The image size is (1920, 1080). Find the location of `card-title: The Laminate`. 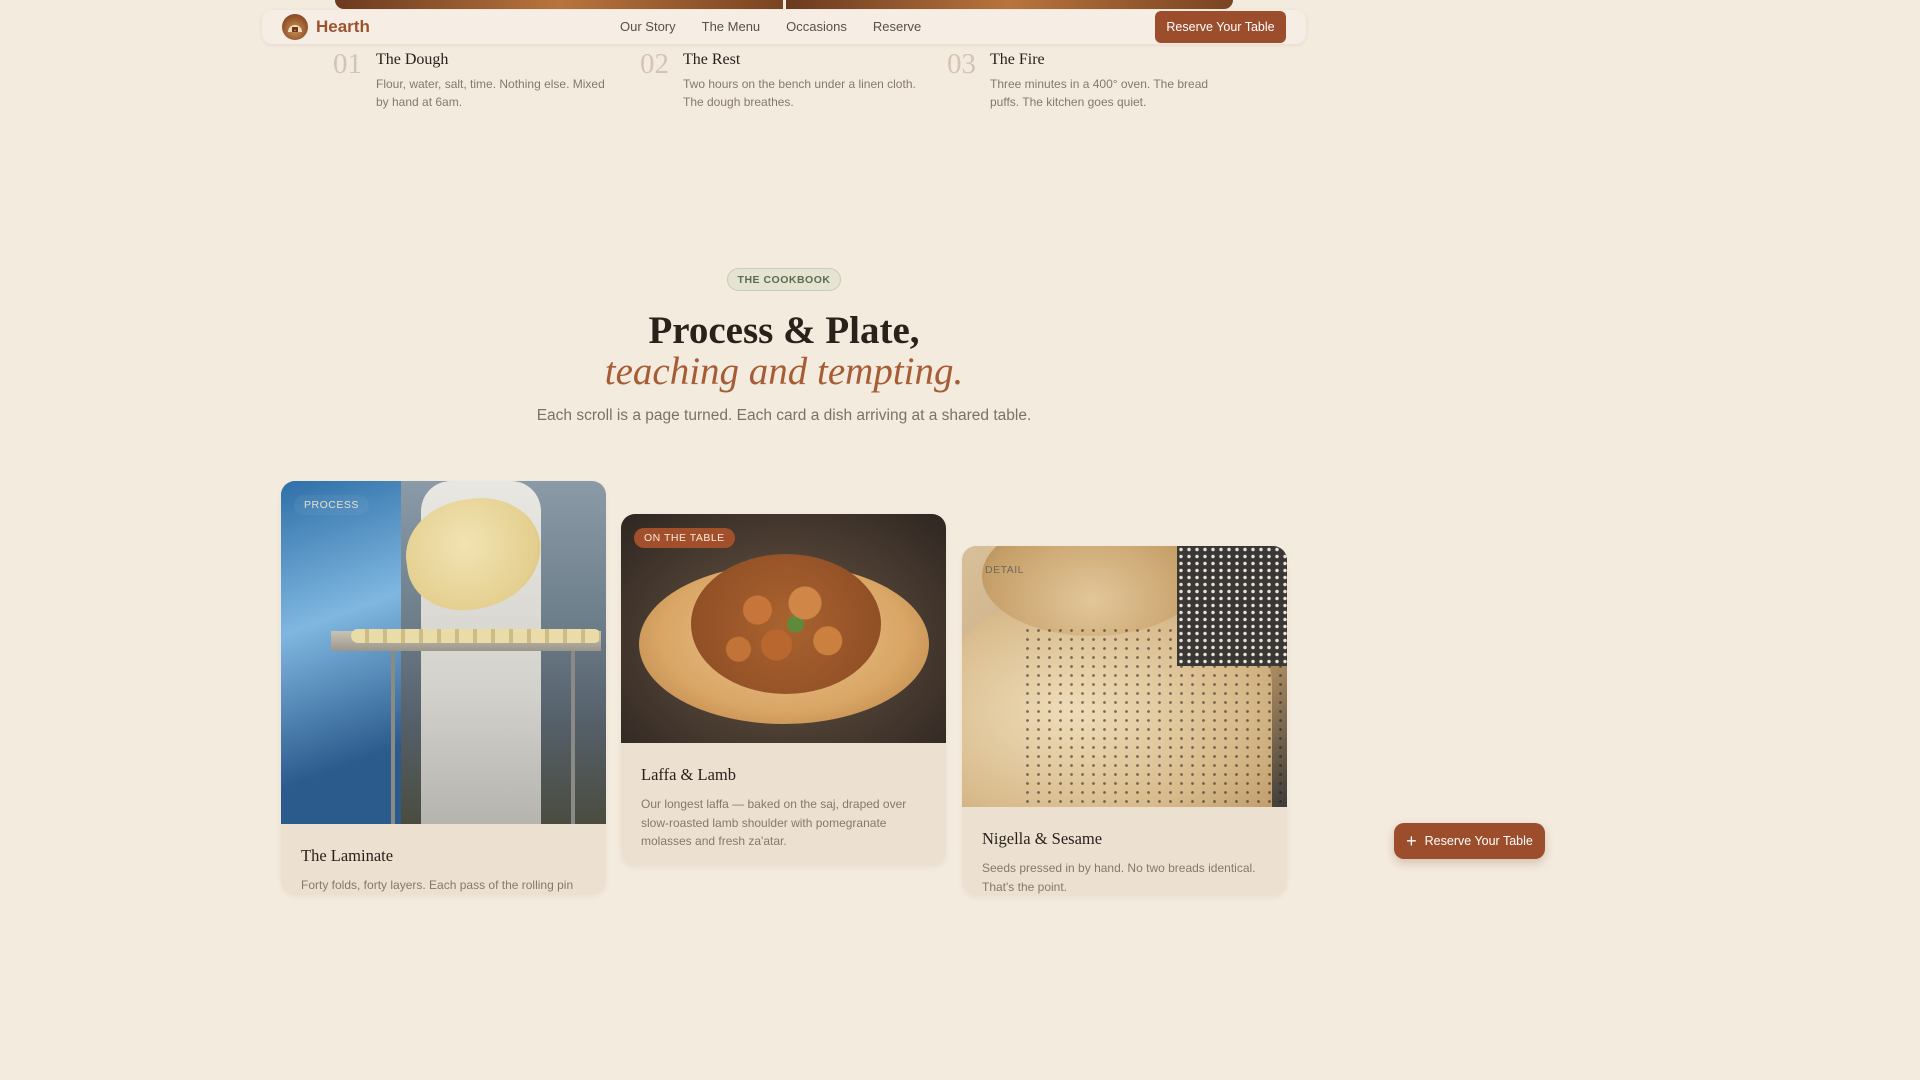

card-title: The Laminate is located at coordinates (347, 855).